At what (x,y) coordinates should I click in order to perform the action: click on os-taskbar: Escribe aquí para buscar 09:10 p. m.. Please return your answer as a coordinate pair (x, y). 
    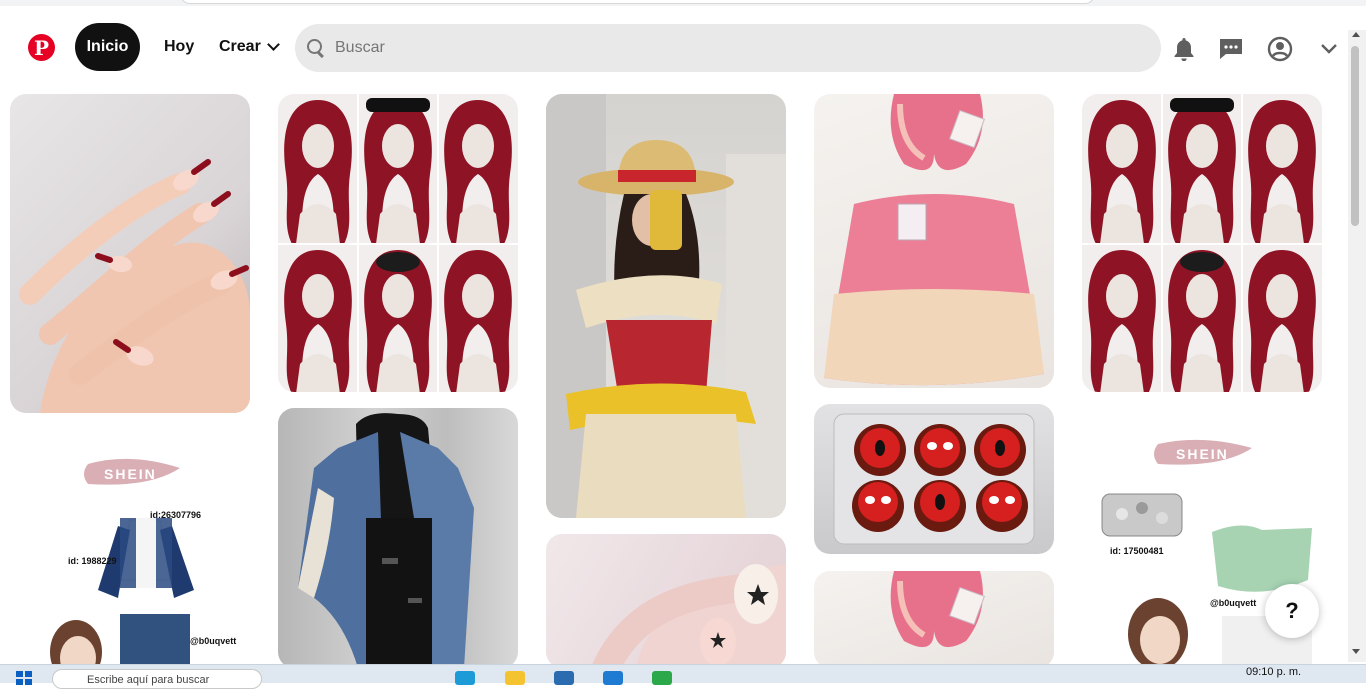
    Looking at the image, I should click on (683, 676).